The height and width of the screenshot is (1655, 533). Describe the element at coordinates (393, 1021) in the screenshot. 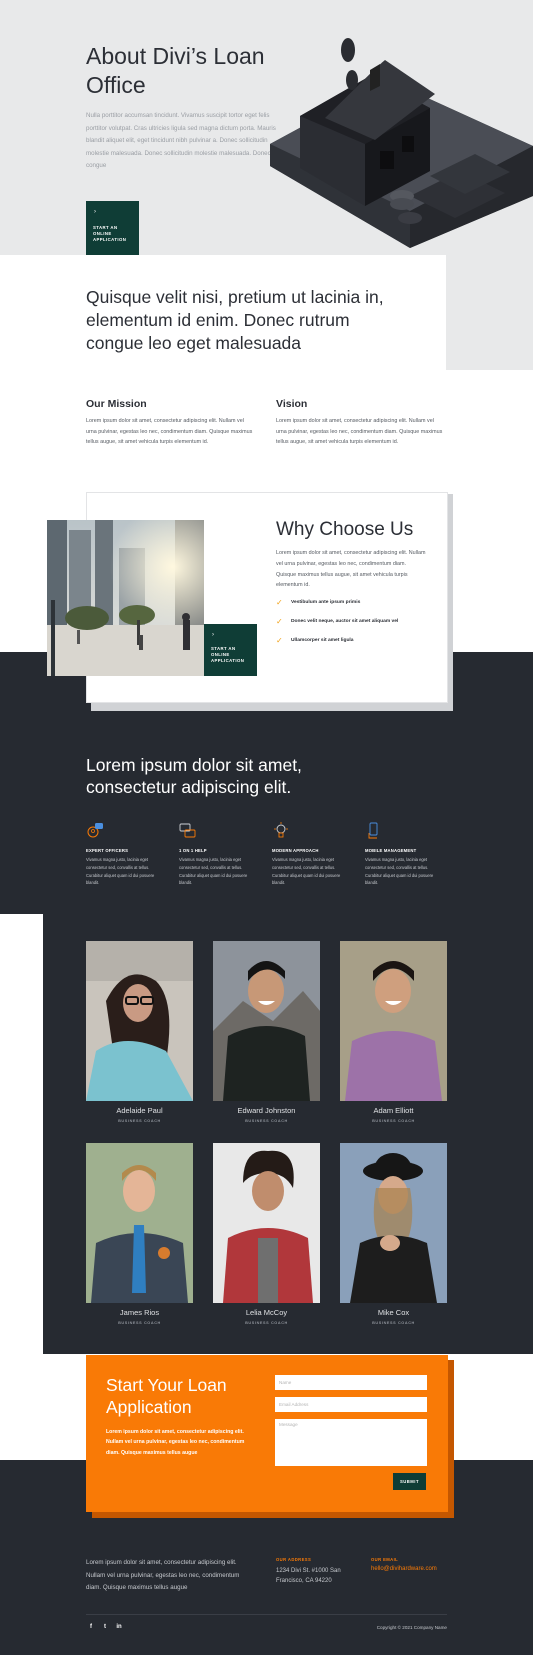

I see `team-photo-adam-elliott` at that location.